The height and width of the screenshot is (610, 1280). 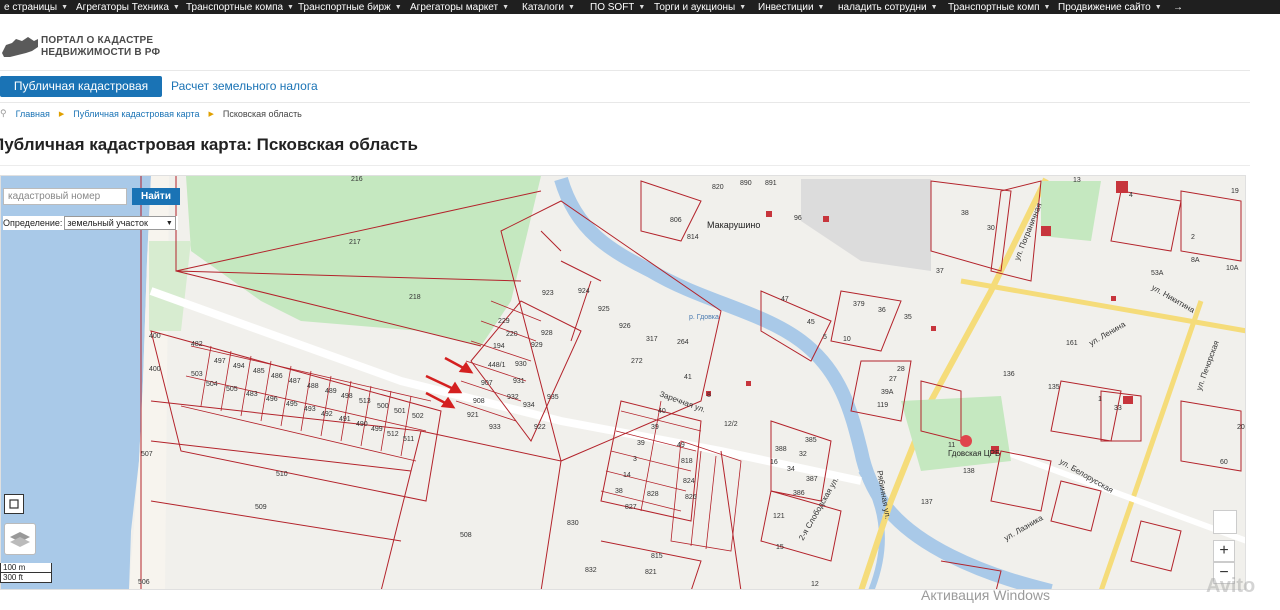 What do you see at coordinates (965, 213) in the screenshot?
I see `parcel-number-label: 38` at bounding box center [965, 213].